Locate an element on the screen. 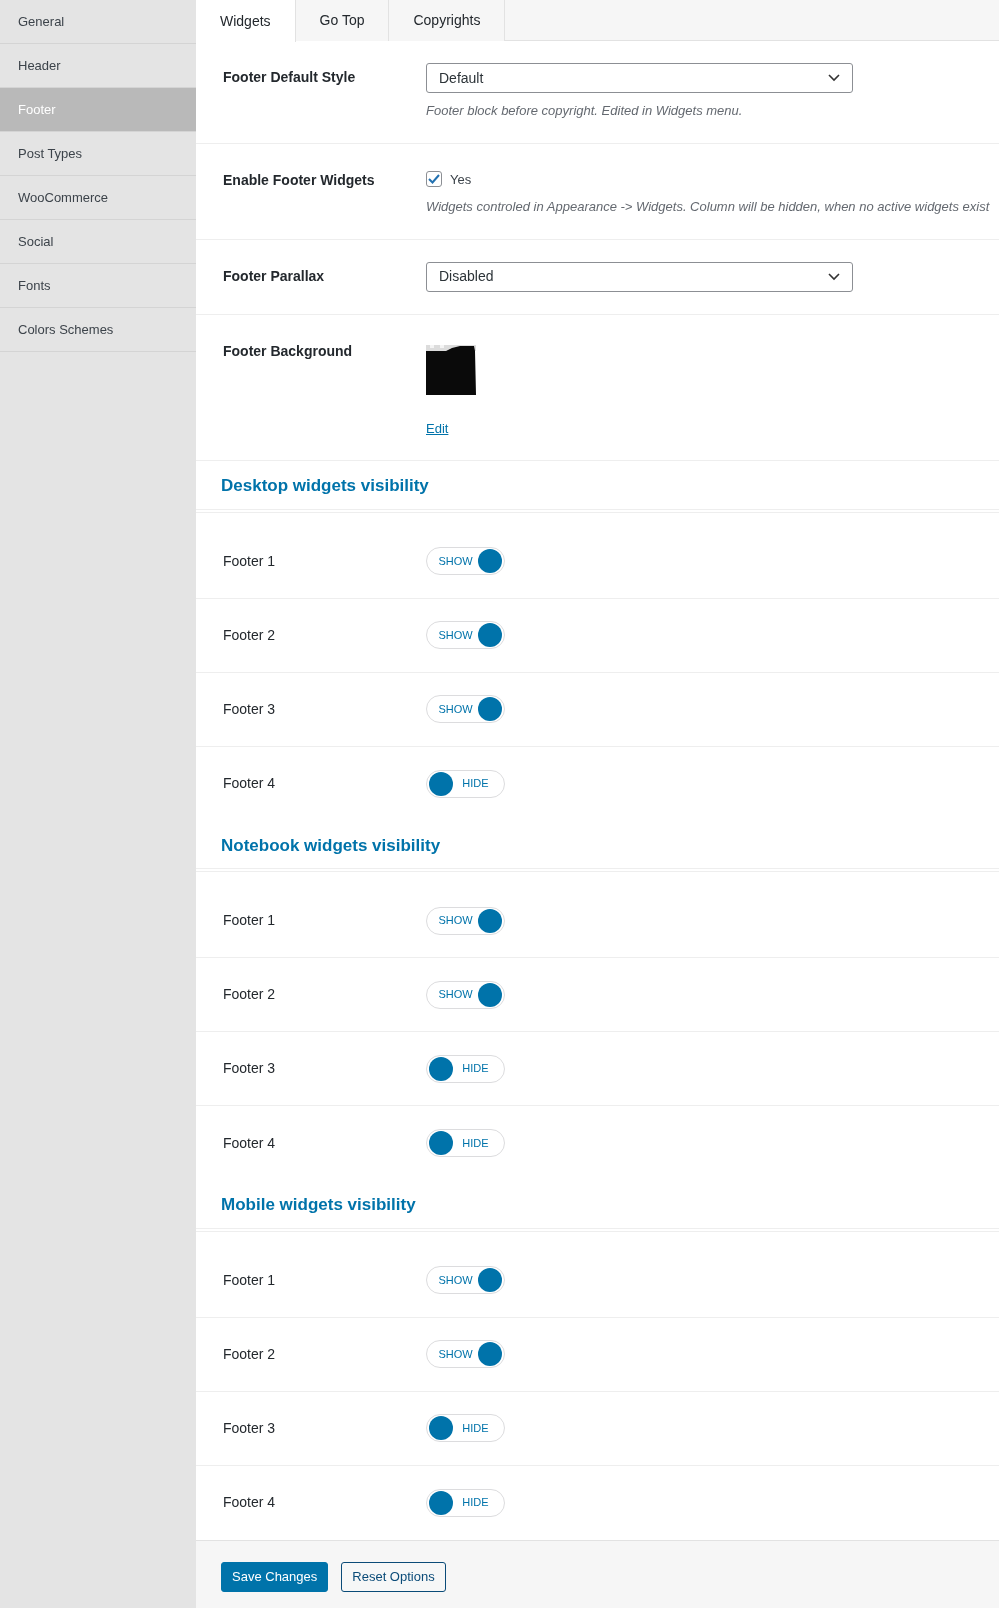 The height and width of the screenshot is (1608, 999). select-field: Default is located at coordinates (639, 78).